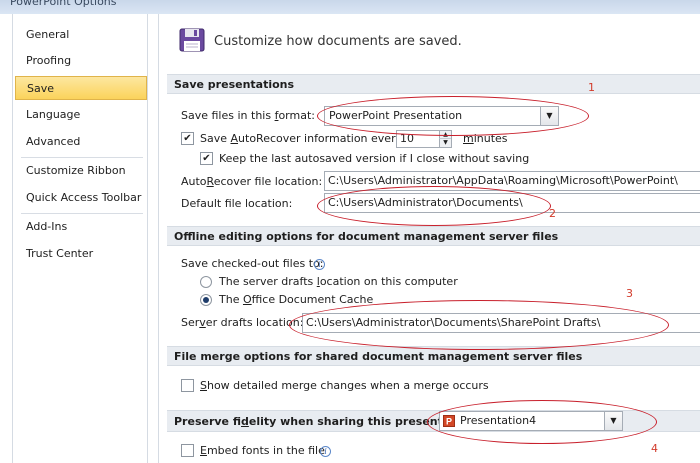  Describe the element at coordinates (445, 143) in the screenshot. I see `spin-down-icon: ▼` at that location.